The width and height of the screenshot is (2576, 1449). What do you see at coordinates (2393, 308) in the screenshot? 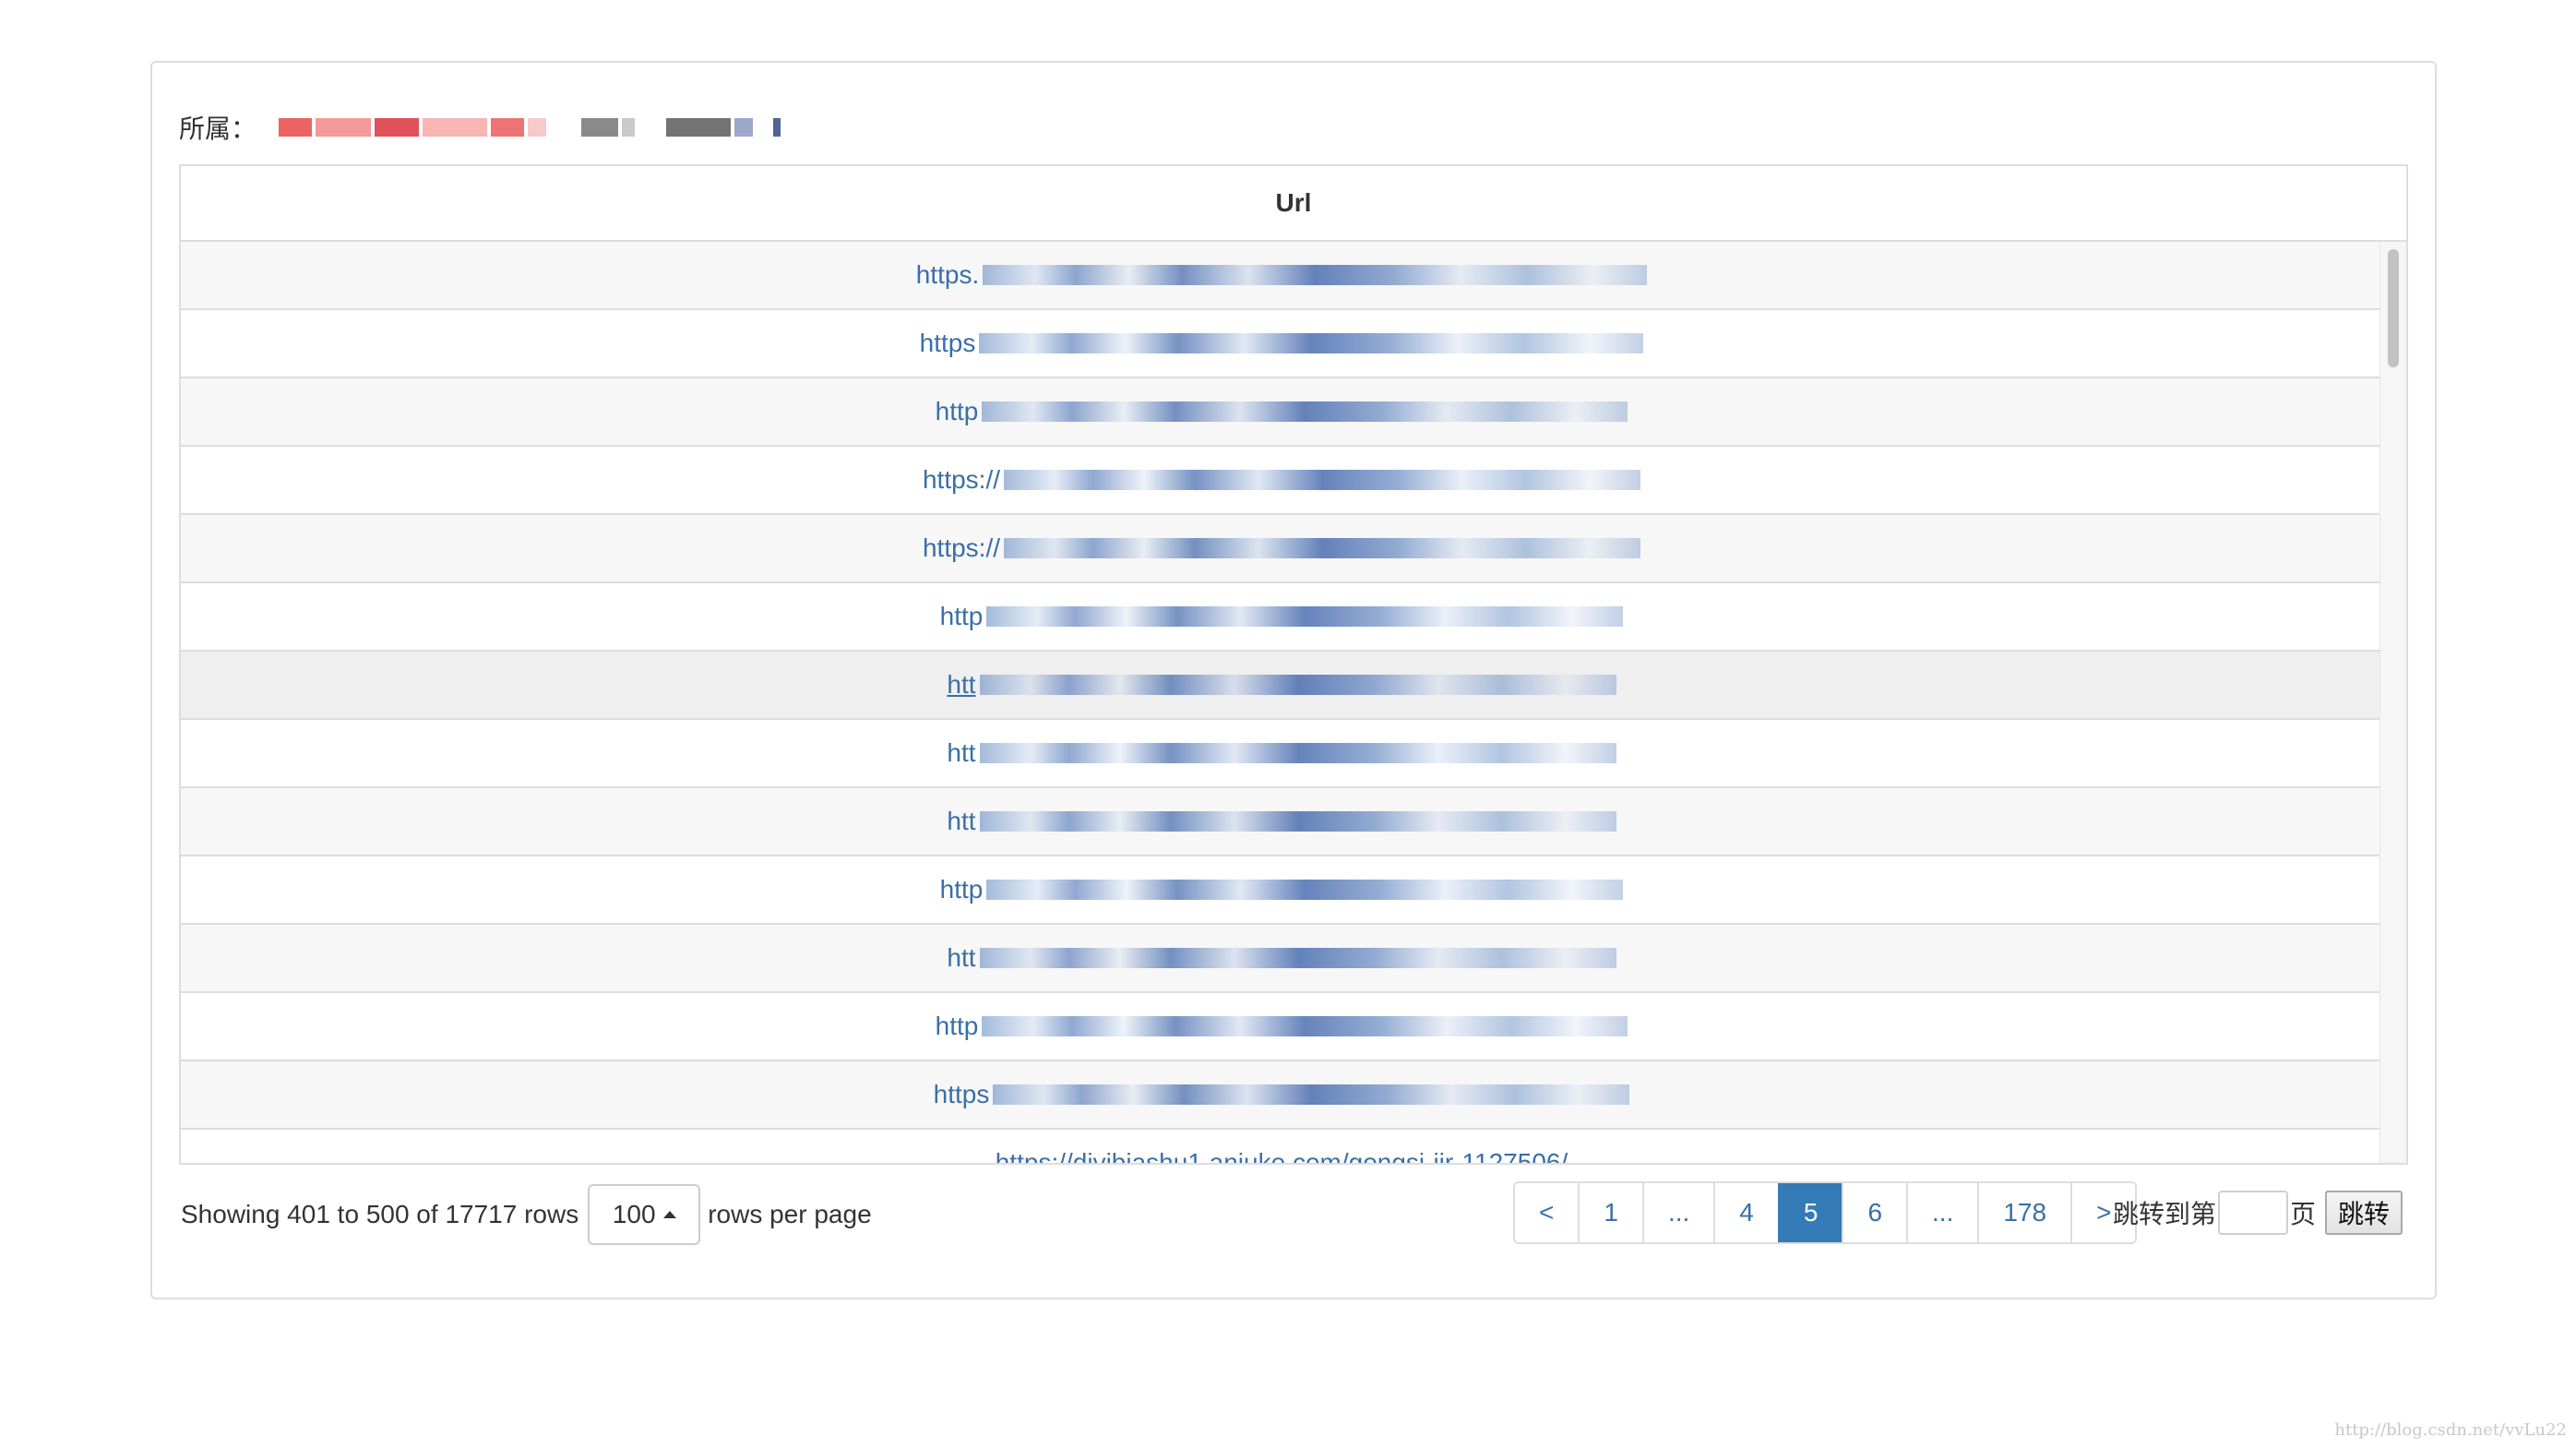
I see `scrollbar-thumb` at bounding box center [2393, 308].